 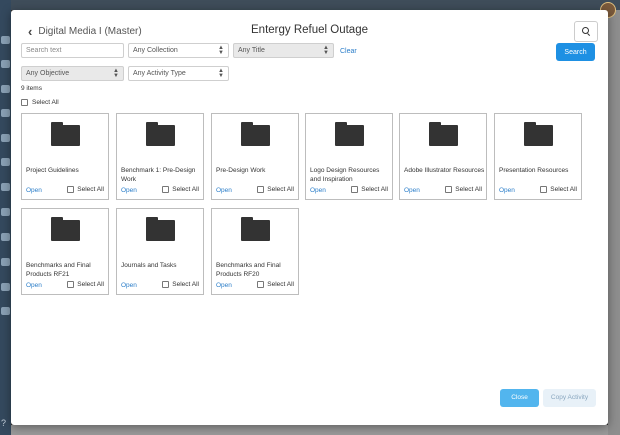 I want to click on select-all-checkbox, so click(x=24, y=102).